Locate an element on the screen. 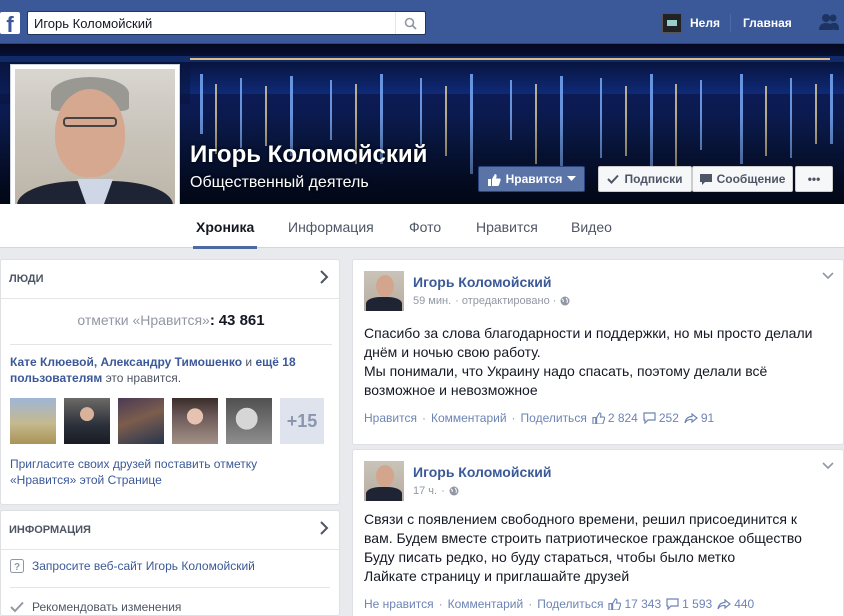 This screenshot has width=844, height=616. website-request-row: ? Запросите веб-сайт Игорь Коломойский is located at coordinates (132, 566).